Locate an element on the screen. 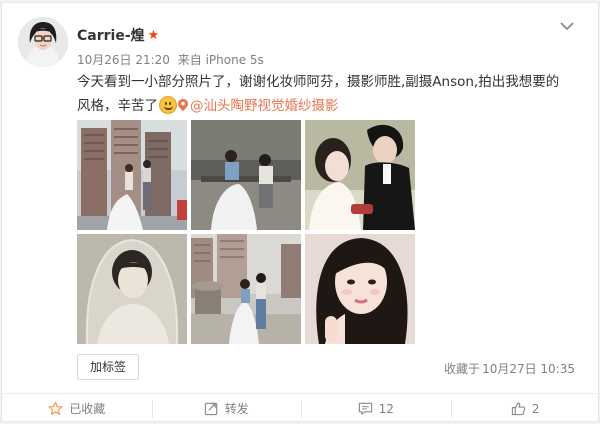 The image size is (600, 424). mention-text: @汕头陶野视觉婚纱摄影 is located at coordinates (264, 106).